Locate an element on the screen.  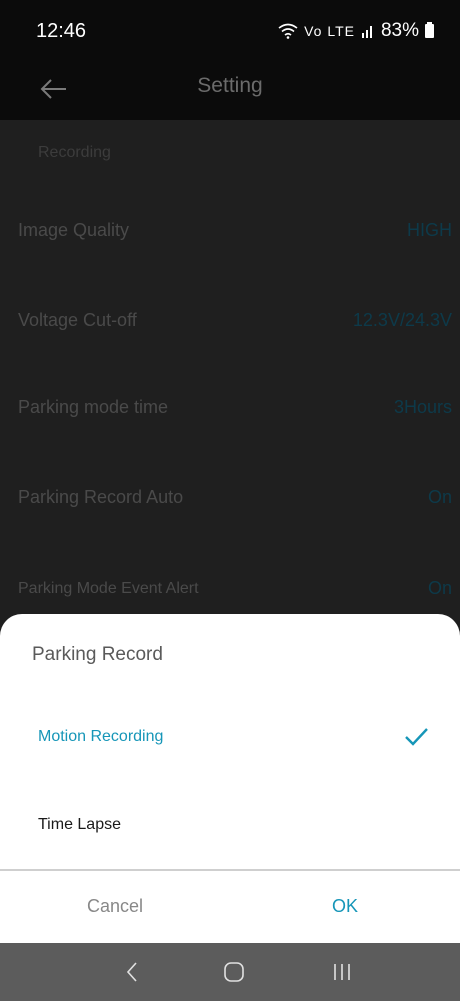
home-icon is located at coordinates (234, 972).